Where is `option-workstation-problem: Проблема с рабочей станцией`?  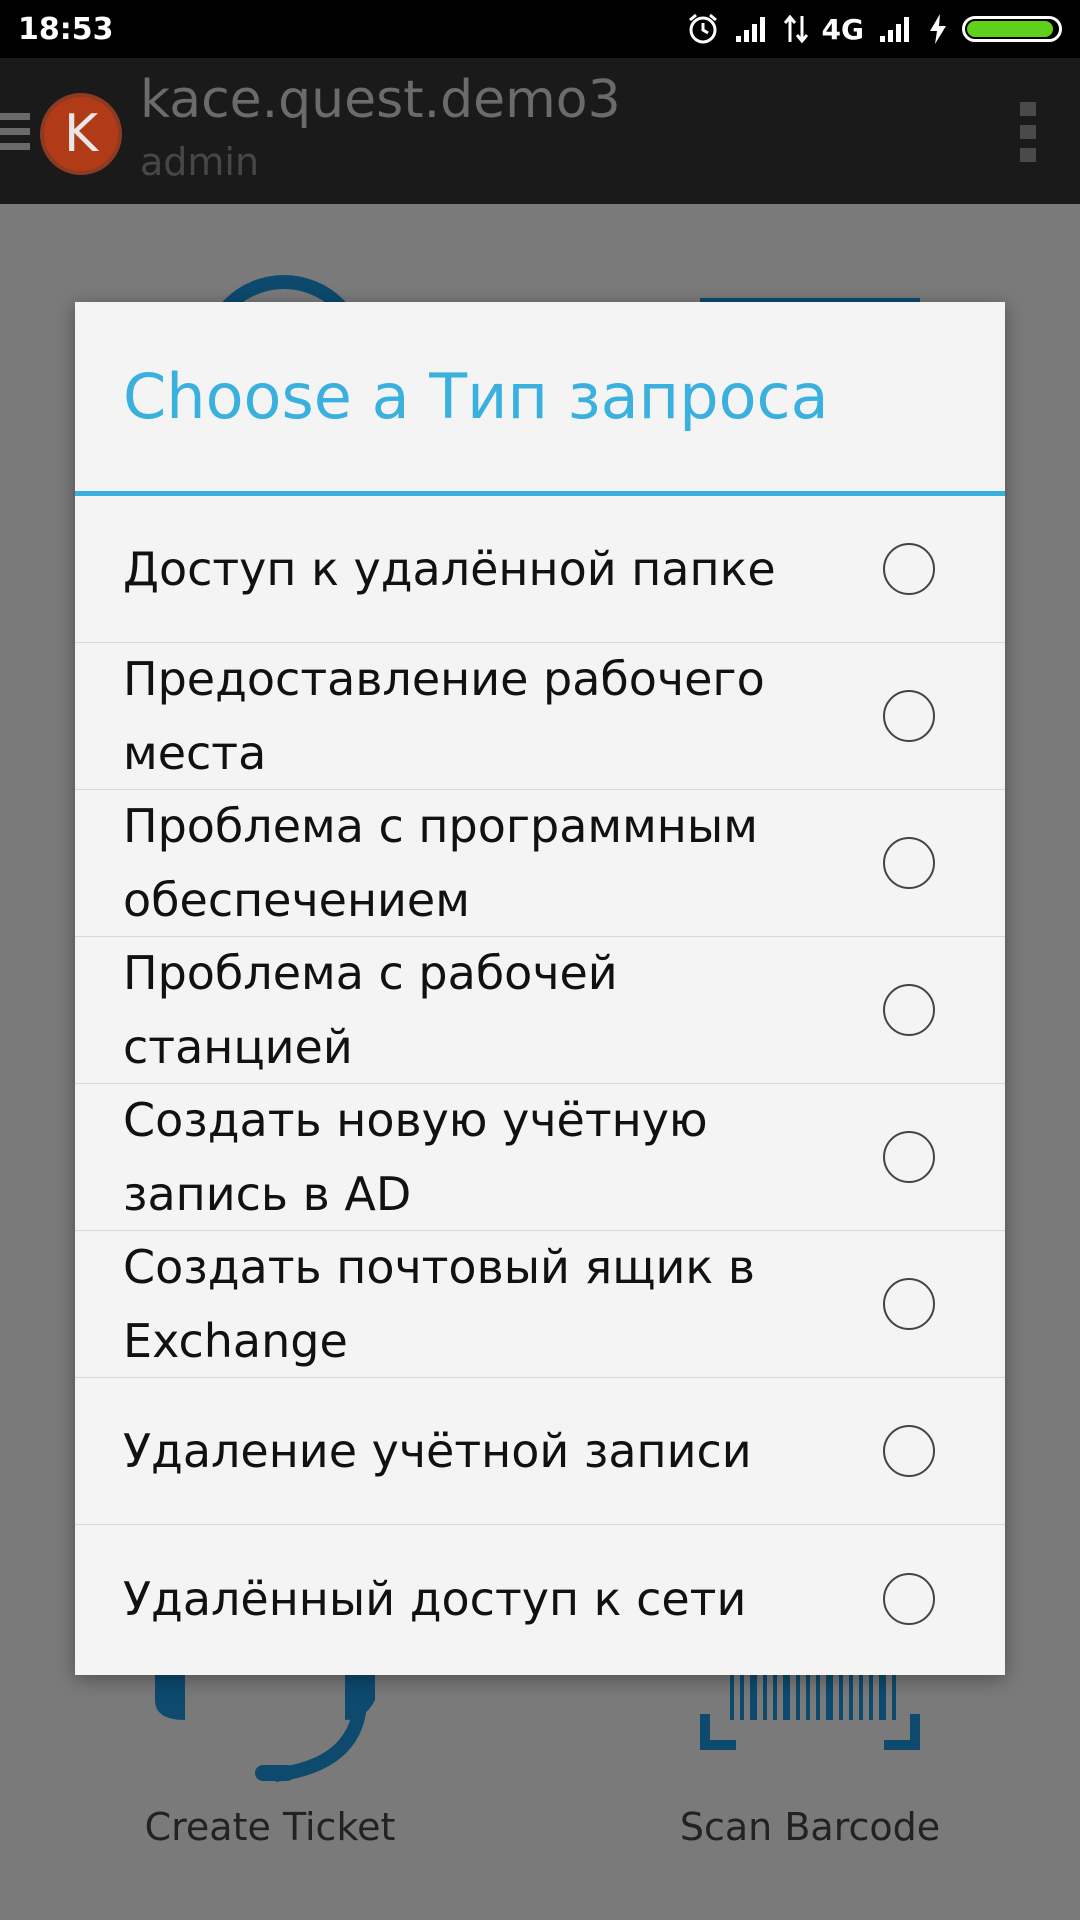 option-workstation-problem: Проблема с рабочей станцией is located at coordinates (540, 1010).